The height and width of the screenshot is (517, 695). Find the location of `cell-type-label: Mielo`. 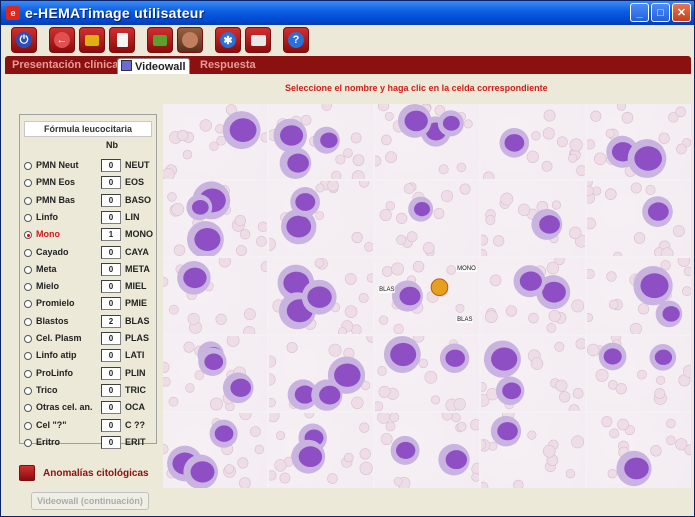

cell-type-label: Mielo is located at coordinates (47, 286).